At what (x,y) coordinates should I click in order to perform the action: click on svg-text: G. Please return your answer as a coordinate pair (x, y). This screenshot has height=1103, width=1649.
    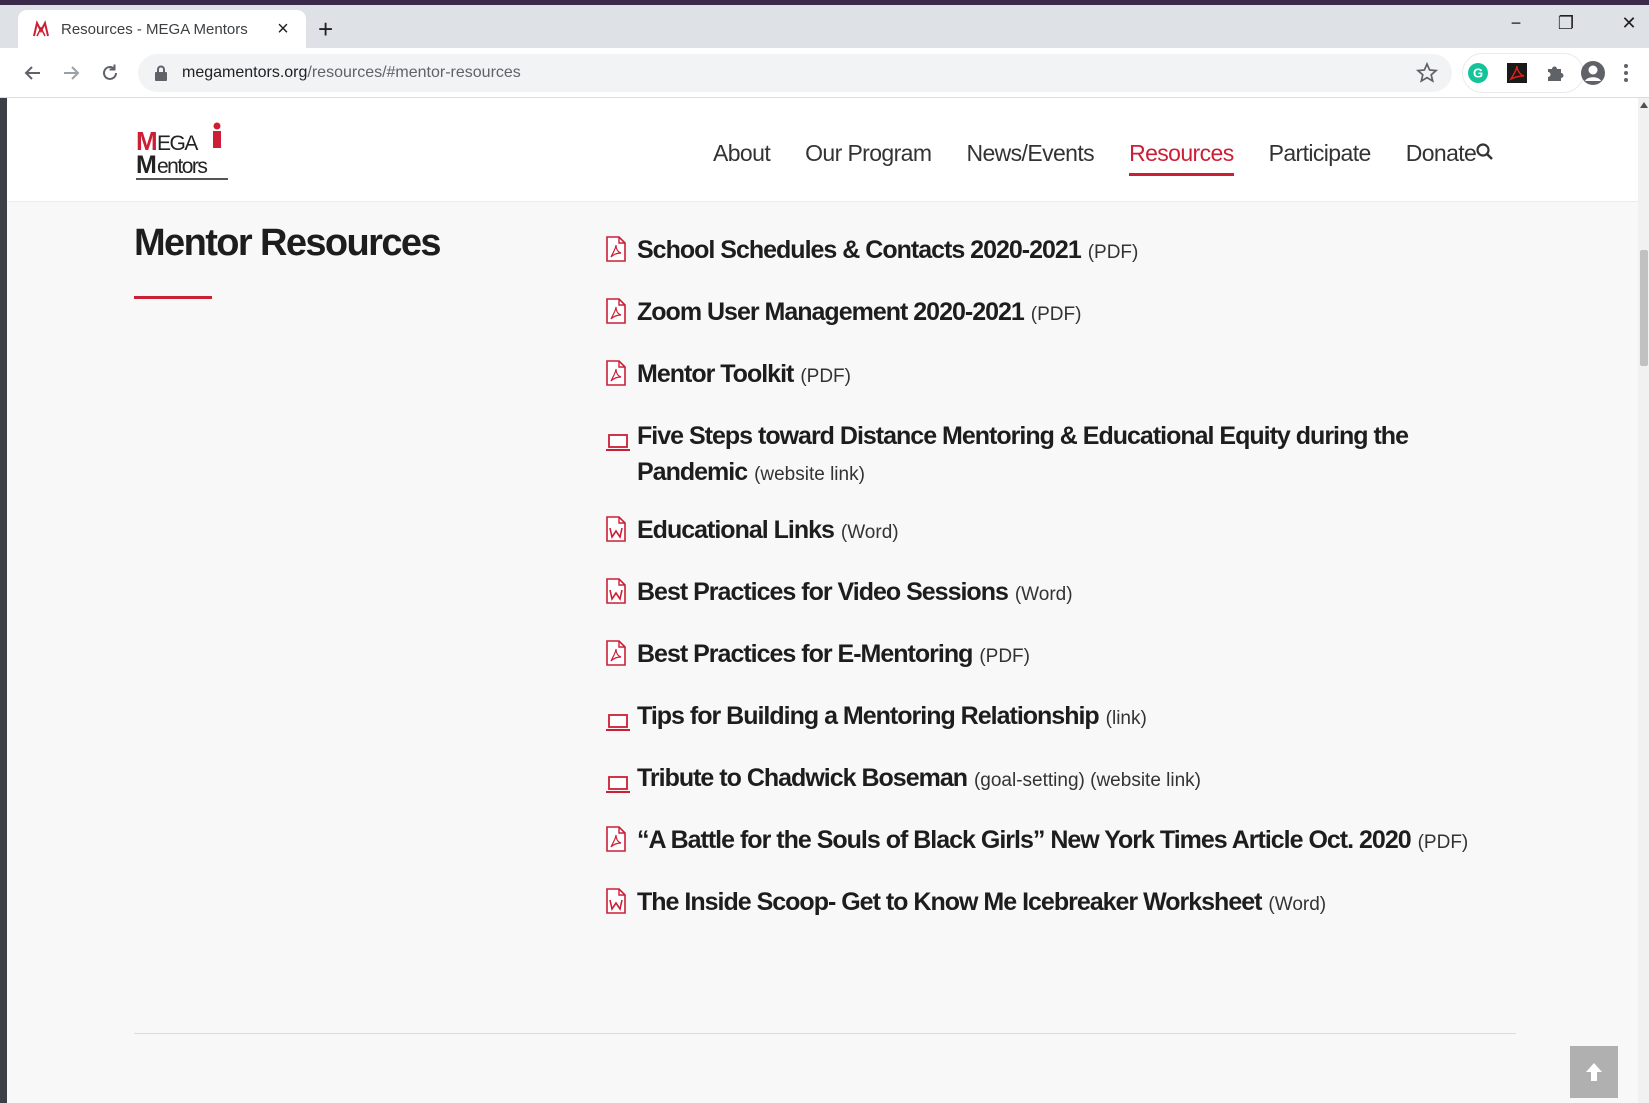
    Looking at the image, I should click on (1478, 73).